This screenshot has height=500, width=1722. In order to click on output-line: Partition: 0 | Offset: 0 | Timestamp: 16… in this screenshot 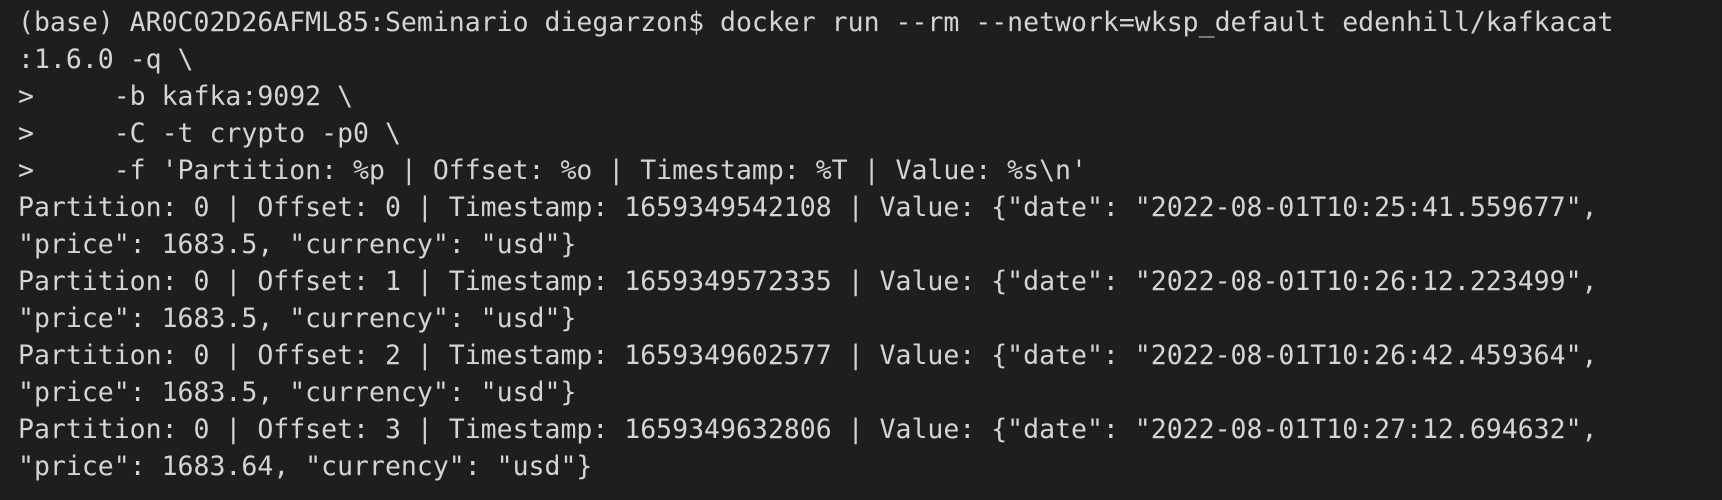, I will do `click(808, 207)`.